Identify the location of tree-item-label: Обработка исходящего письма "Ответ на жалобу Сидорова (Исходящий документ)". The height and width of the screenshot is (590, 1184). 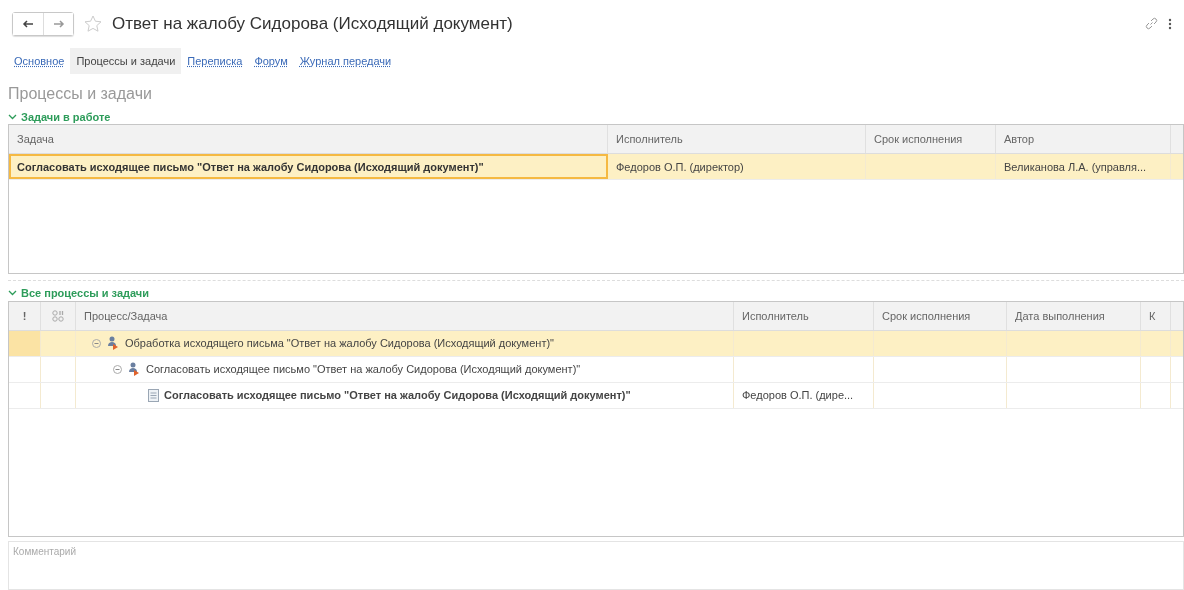
(339, 343).